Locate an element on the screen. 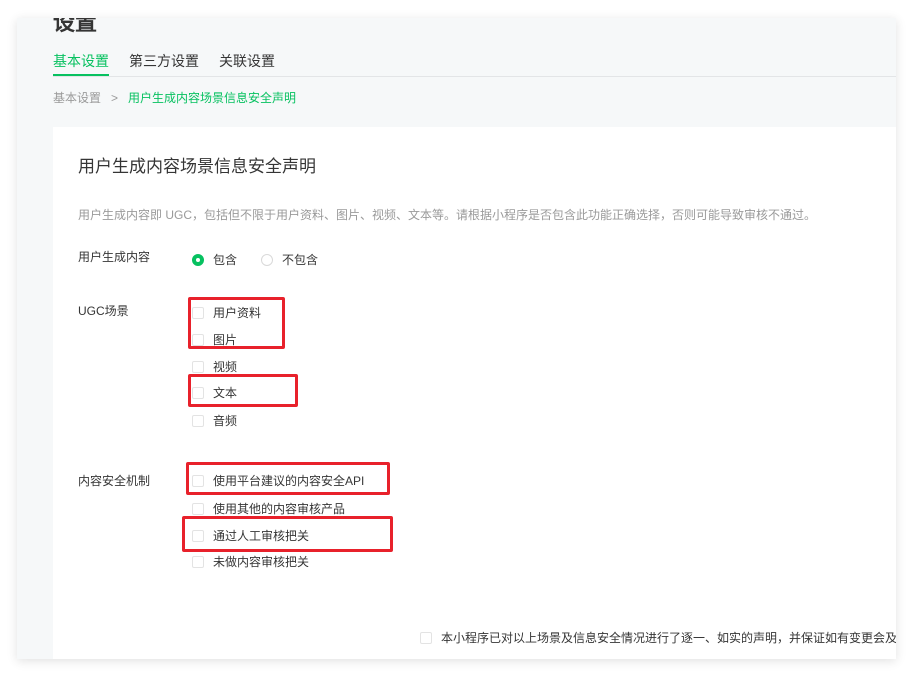 The height and width of the screenshot is (676, 913). checkbox-audio: 音频 is located at coordinates (214, 421).